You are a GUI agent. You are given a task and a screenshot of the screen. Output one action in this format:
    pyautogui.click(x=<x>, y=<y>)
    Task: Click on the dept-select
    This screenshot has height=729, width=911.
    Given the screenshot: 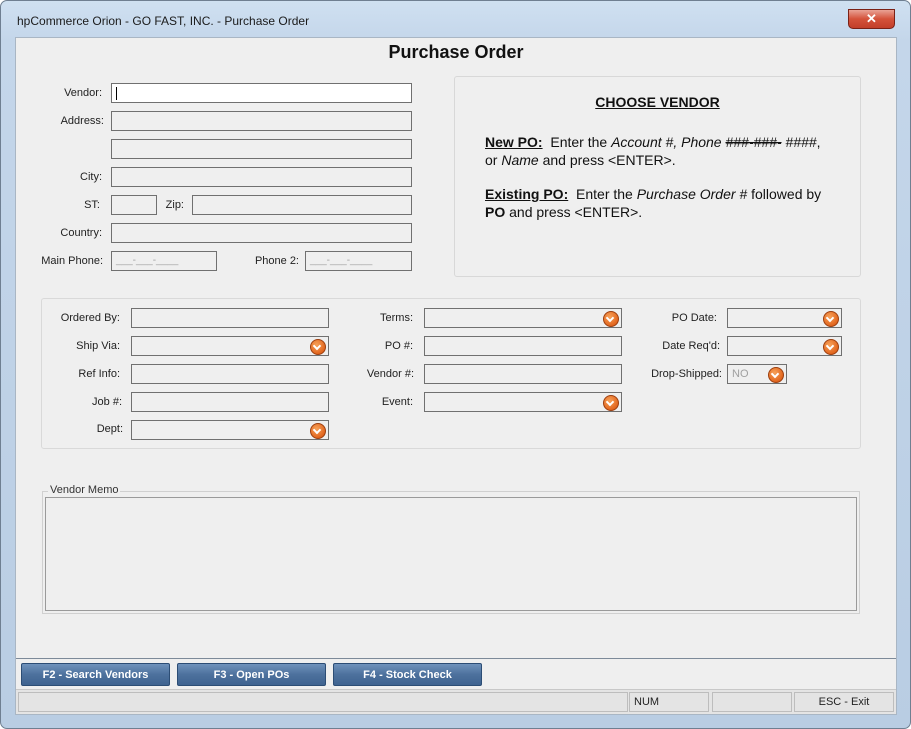 What is the action you would take?
    pyautogui.click(x=230, y=430)
    